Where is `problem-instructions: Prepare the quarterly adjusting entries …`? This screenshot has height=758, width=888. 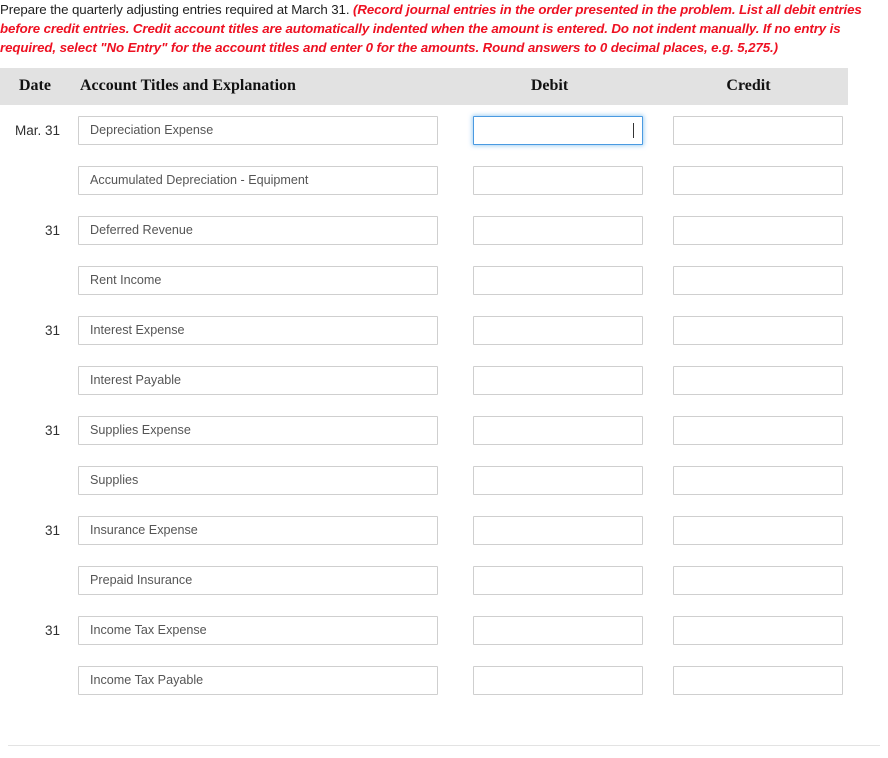
problem-instructions: Prepare the quarterly adjusting entries … is located at coordinates (444, 28).